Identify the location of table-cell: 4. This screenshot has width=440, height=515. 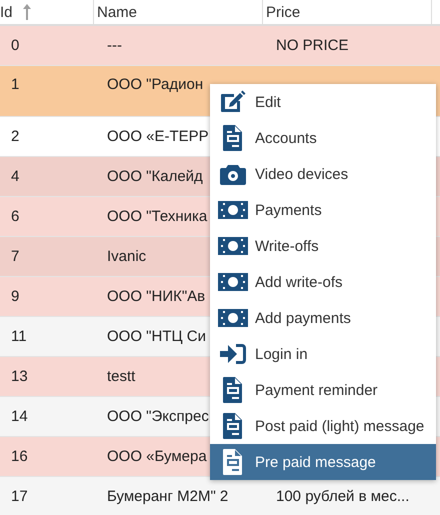
(15, 176).